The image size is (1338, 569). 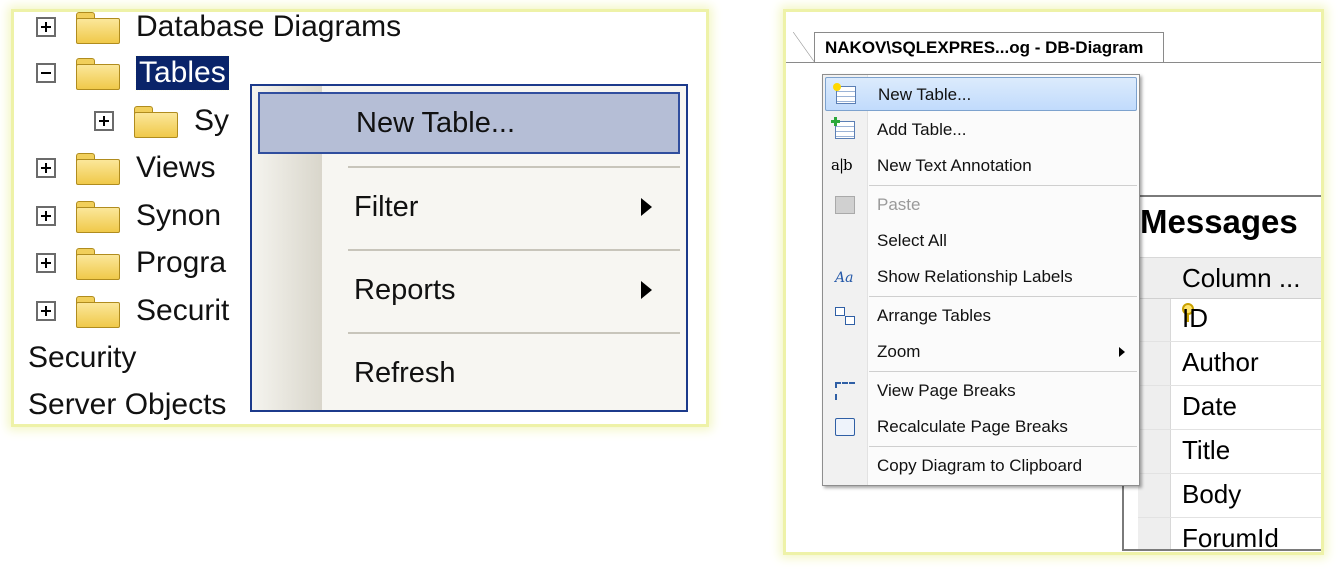 I want to click on add-table-icon, so click(x=843, y=128).